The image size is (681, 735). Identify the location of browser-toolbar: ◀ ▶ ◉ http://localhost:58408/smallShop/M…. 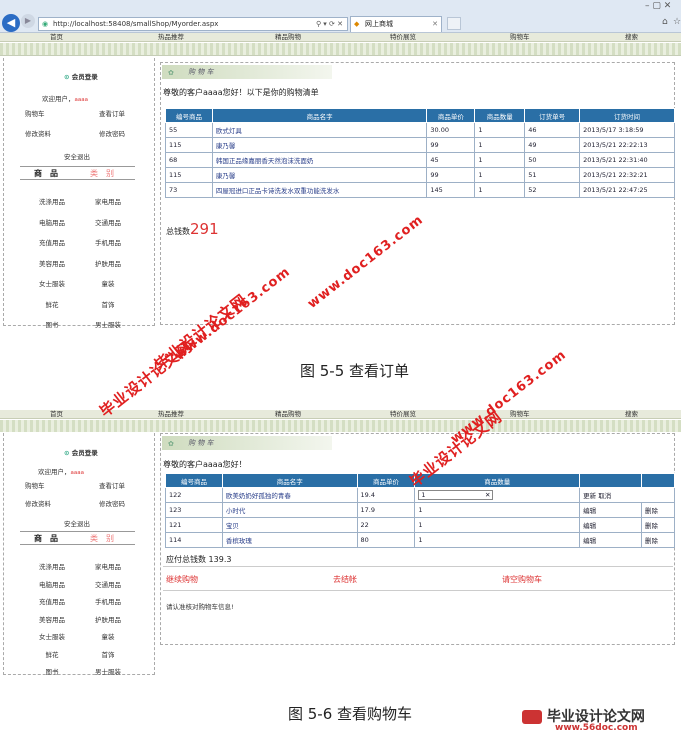
(340, 16).